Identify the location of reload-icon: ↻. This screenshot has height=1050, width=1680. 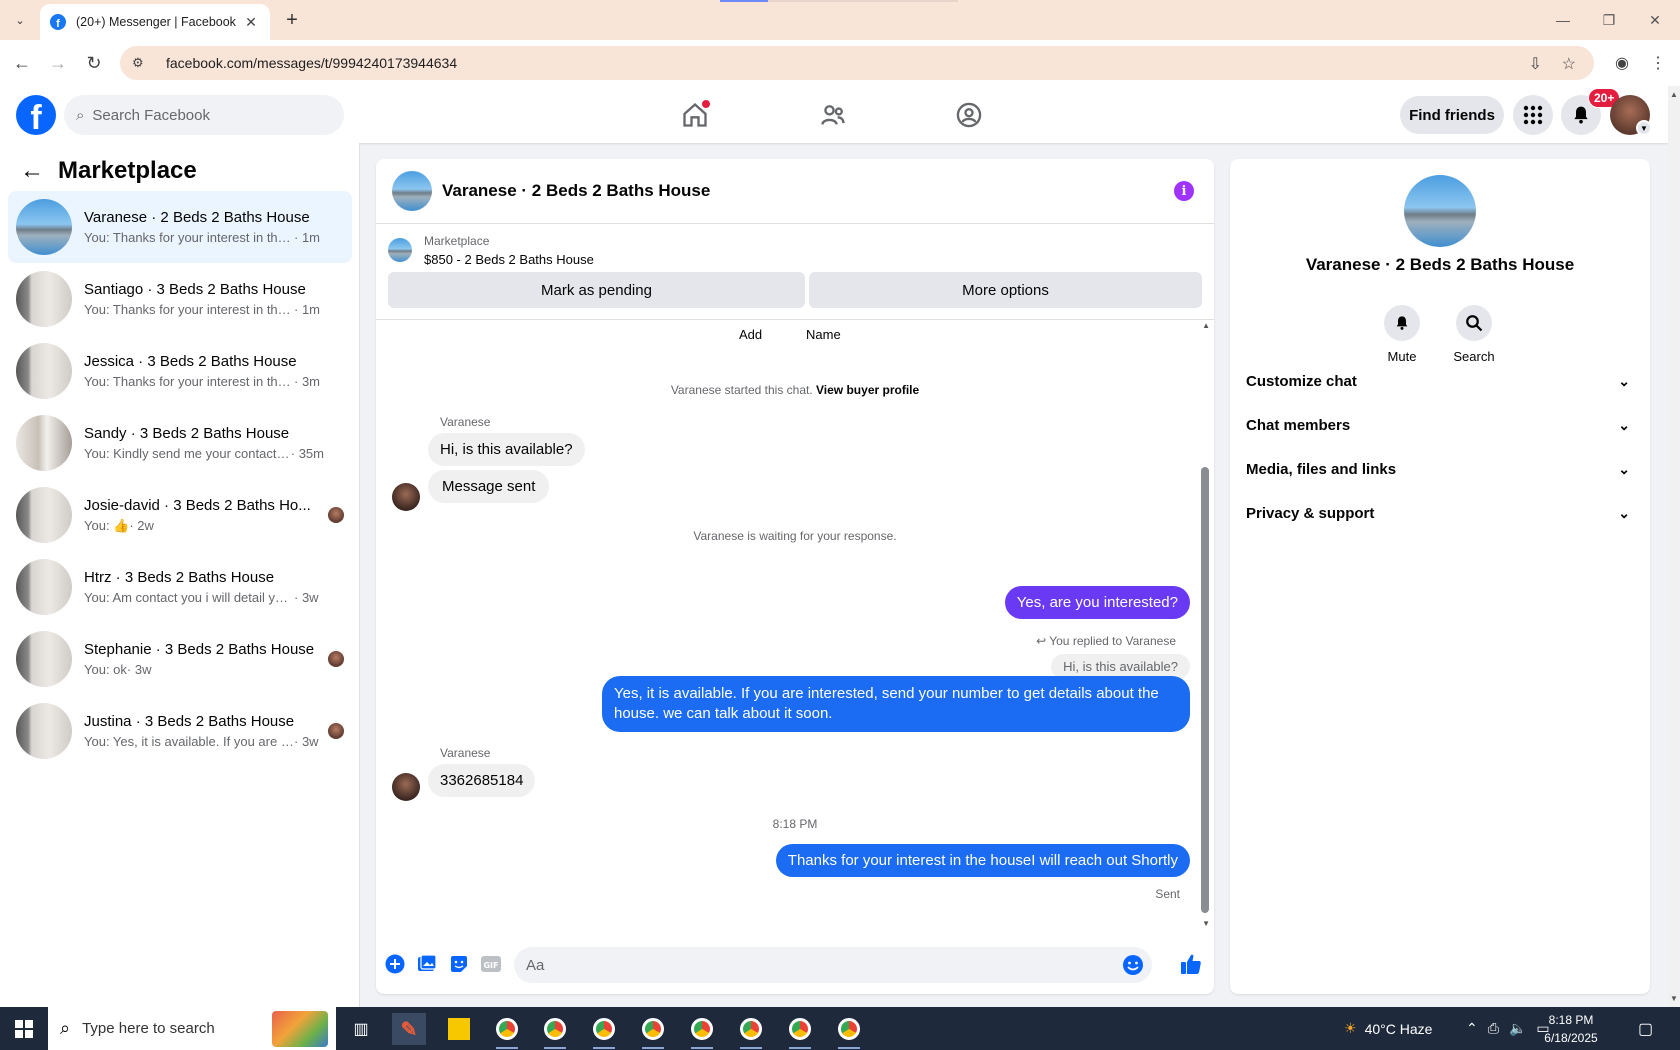
(94, 63).